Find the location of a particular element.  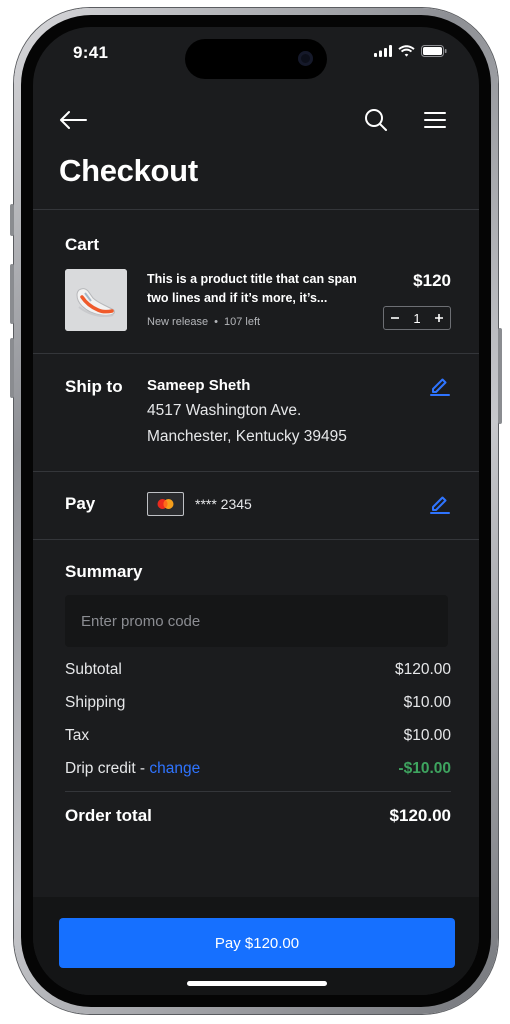

top-navigation is located at coordinates (256, 120).